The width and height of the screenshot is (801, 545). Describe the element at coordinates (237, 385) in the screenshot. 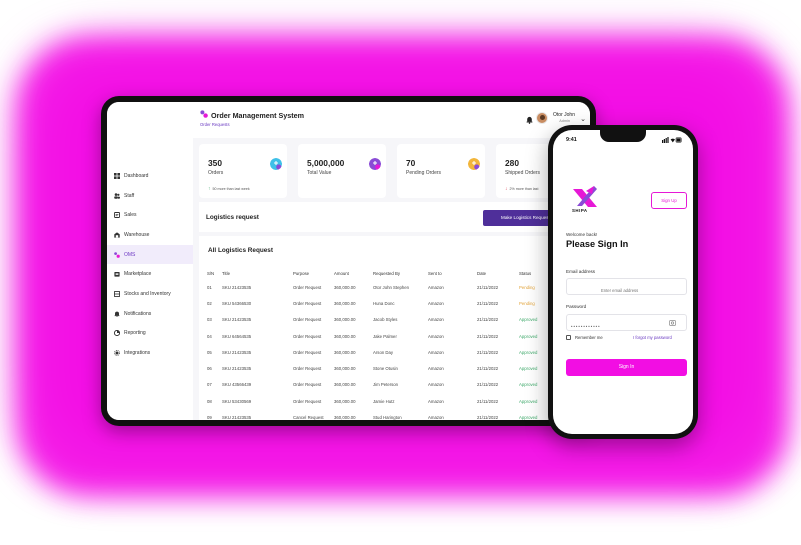

I see `table-cell: SKU 43566439` at that location.